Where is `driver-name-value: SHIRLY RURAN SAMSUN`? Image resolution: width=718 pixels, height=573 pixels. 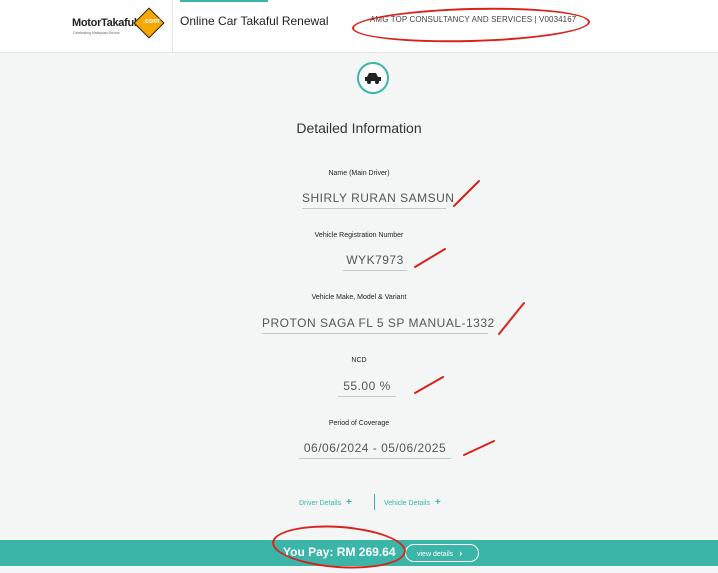
driver-name-value: SHIRLY RURAN SAMSUN is located at coordinates (378, 200).